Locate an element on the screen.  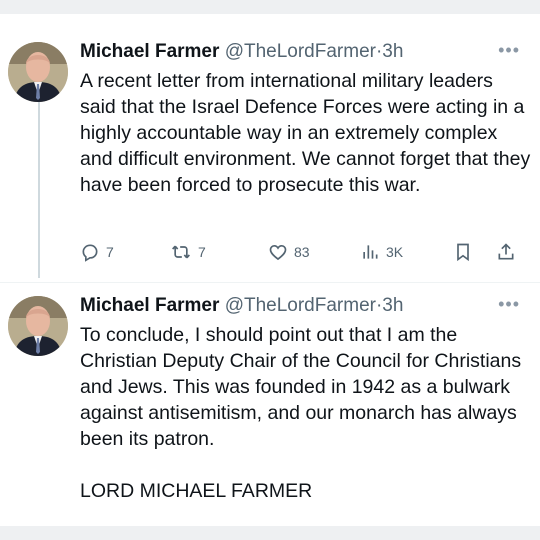
action-bar: 7 7 83 3K is located at coordinates (270, 254).